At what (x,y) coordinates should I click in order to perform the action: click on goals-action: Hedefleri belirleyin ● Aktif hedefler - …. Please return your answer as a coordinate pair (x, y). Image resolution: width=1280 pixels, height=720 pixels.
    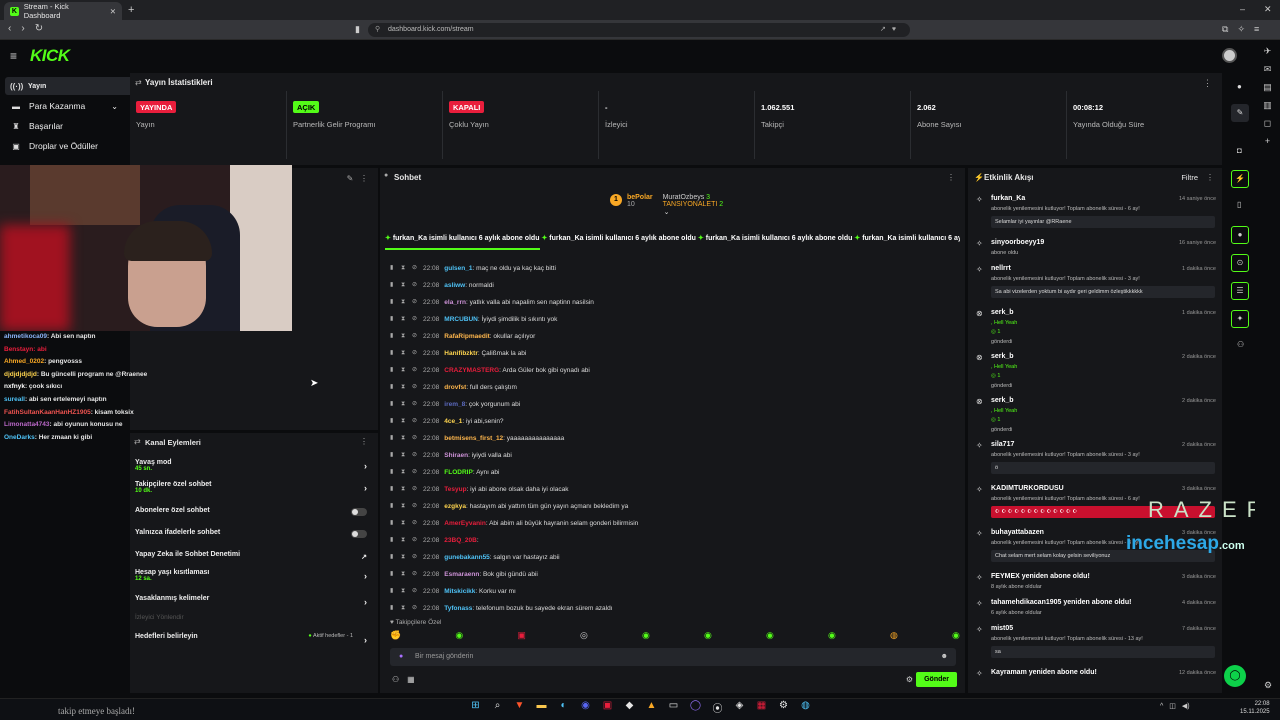
    Looking at the image, I should click on (254, 639).